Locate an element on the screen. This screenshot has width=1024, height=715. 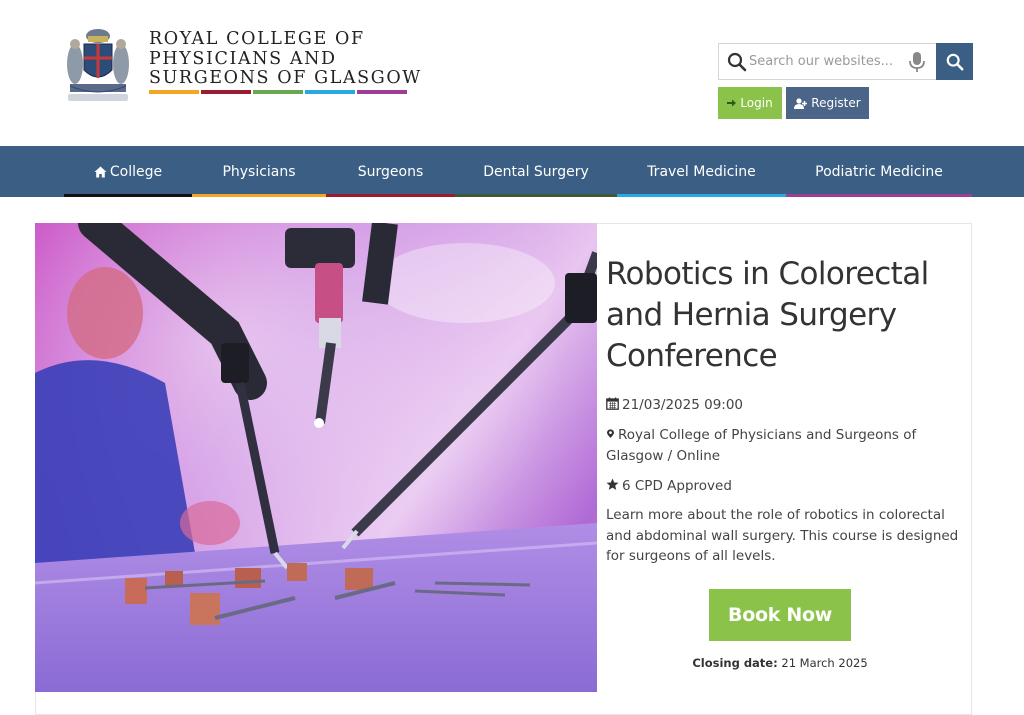
event-cpd-text: 6 CPD Approved is located at coordinates (677, 486).